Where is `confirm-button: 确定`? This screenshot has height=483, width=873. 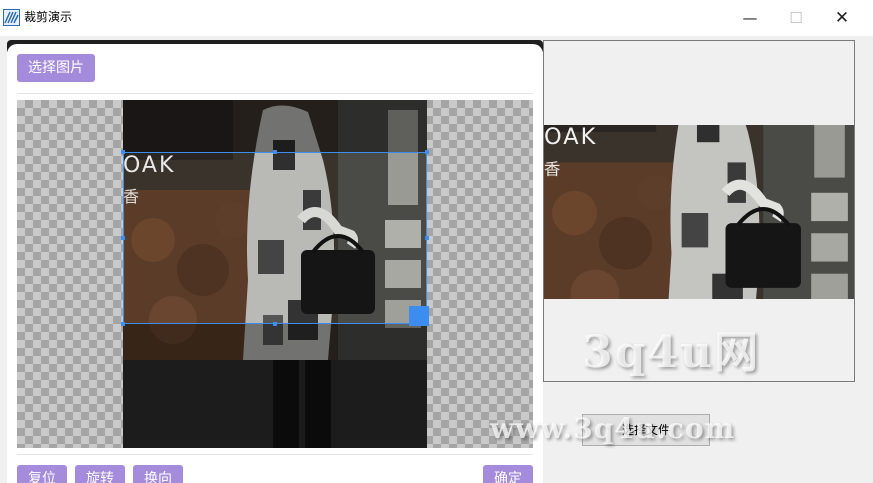 confirm-button: 确定 is located at coordinates (508, 474).